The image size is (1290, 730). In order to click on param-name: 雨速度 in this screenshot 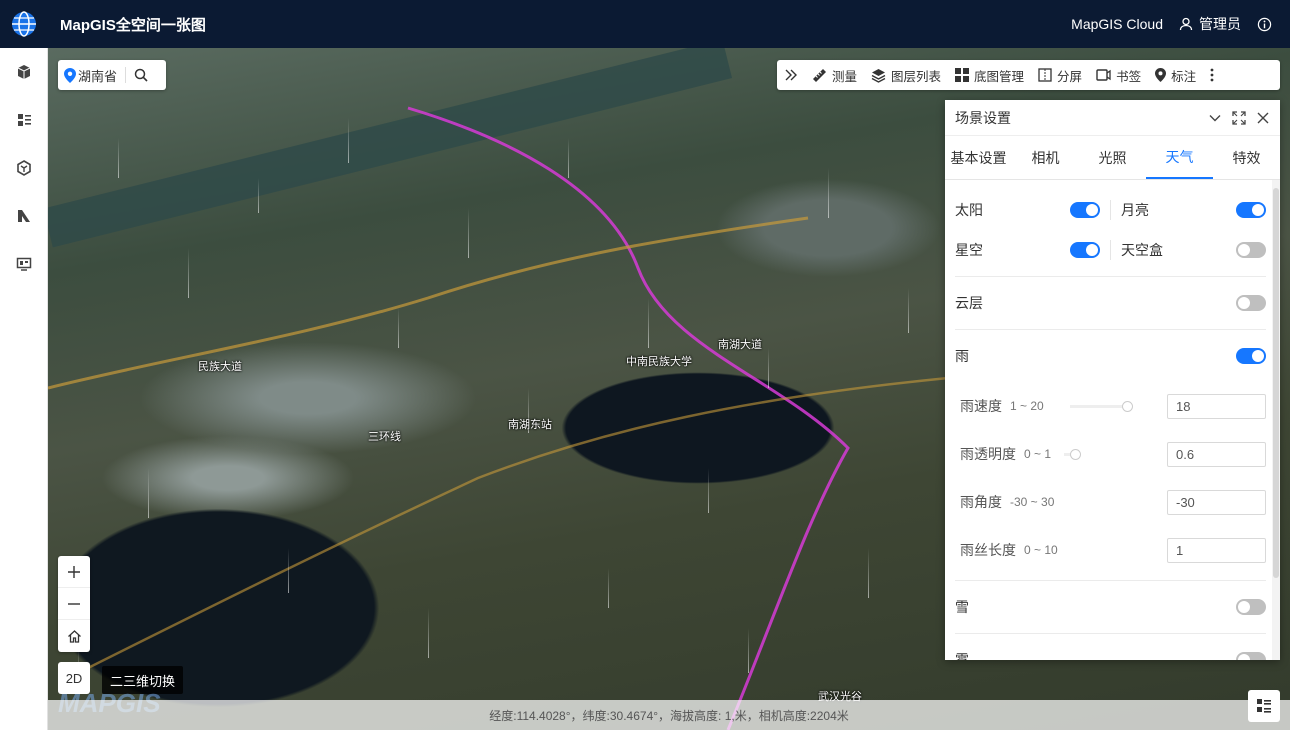, I will do `click(981, 406)`.